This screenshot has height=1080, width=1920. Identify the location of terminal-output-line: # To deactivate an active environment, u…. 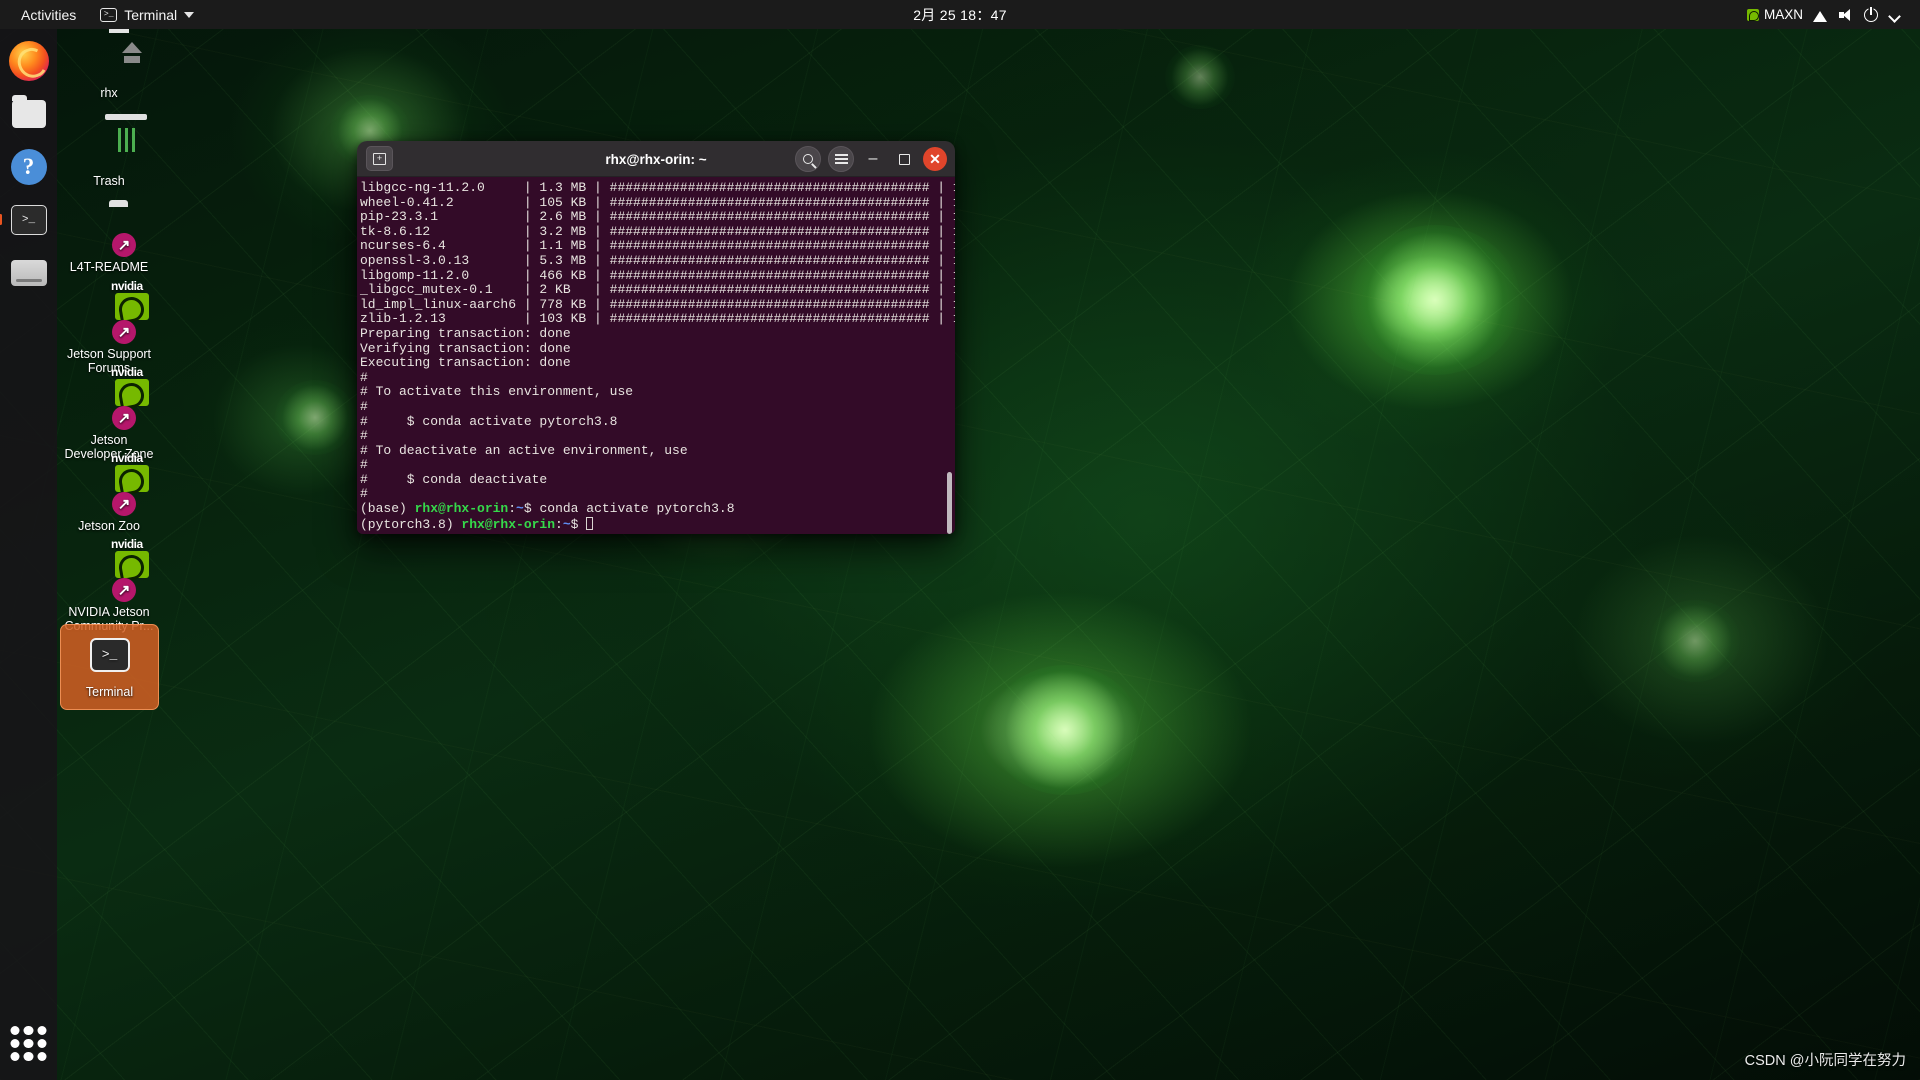
(524, 450).